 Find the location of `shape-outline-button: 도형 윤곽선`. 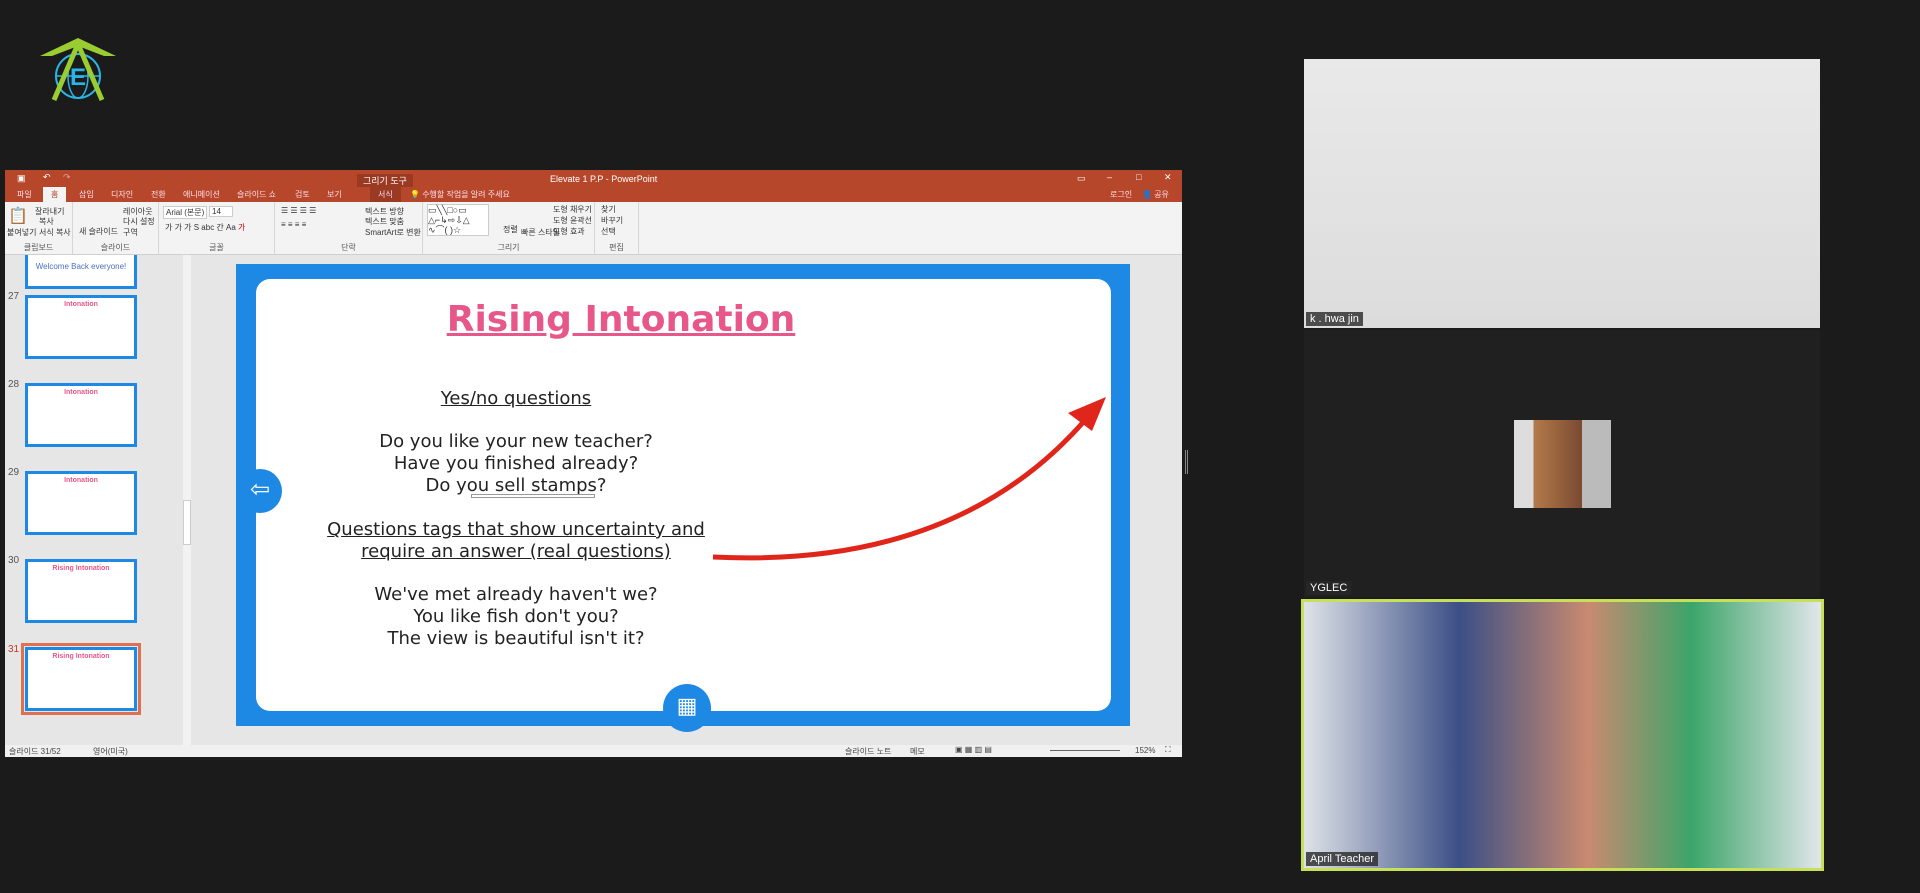

shape-outline-button: 도형 윤곽선 is located at coordinates (572, 220).